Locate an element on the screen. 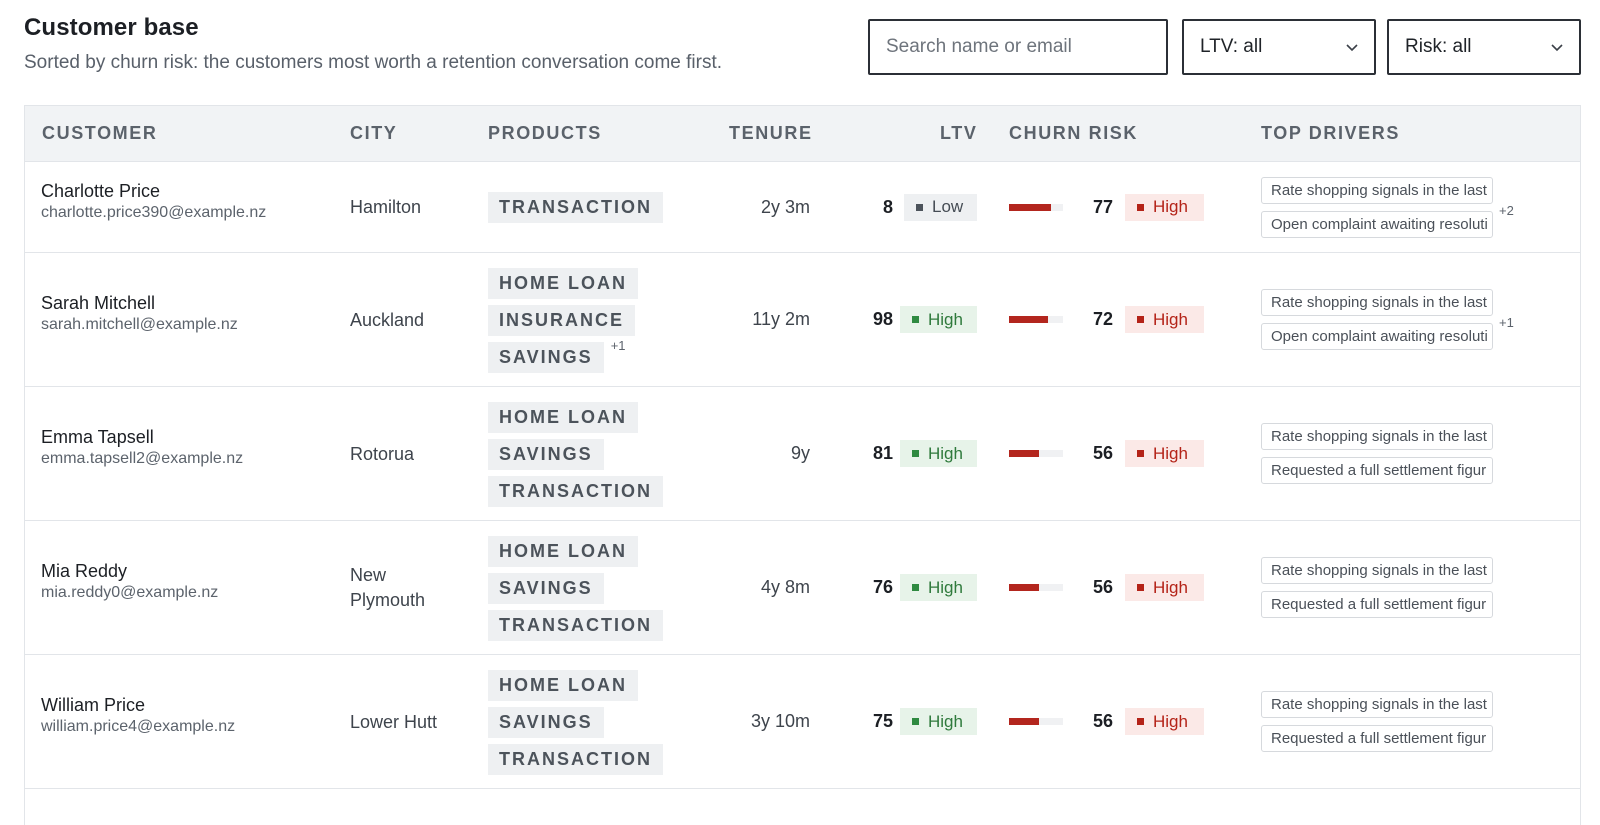 Image resolution: width=1600 pixels, height=825 pixels. column-header-churn-risk: CHURN RISK is located at coordinates (1073, 133).